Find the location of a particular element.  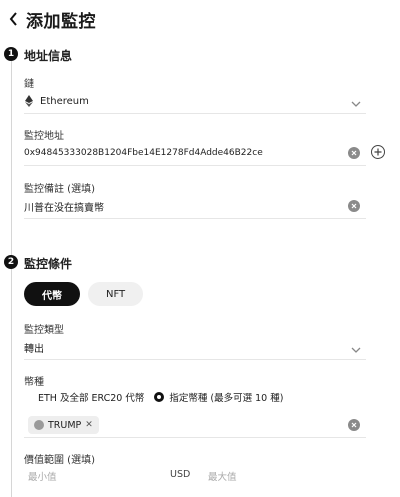

radio-specific-checked is located at coordinates (159, 397).